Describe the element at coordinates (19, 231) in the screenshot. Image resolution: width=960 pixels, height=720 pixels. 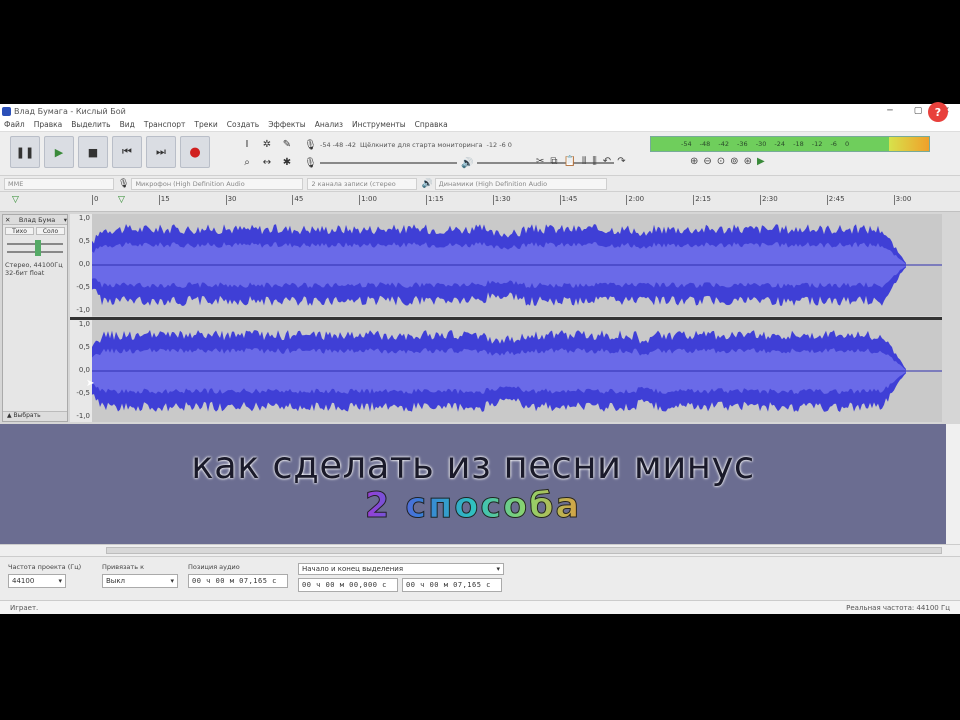
I see `mute-button: Тихо` at that location.